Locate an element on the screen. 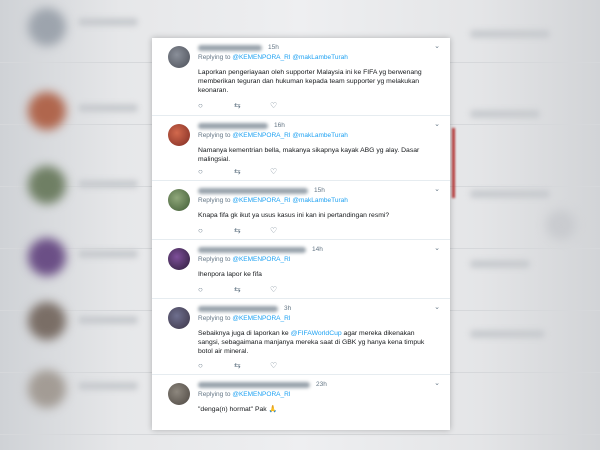  accent-strip is located at coordinates (453, 163).